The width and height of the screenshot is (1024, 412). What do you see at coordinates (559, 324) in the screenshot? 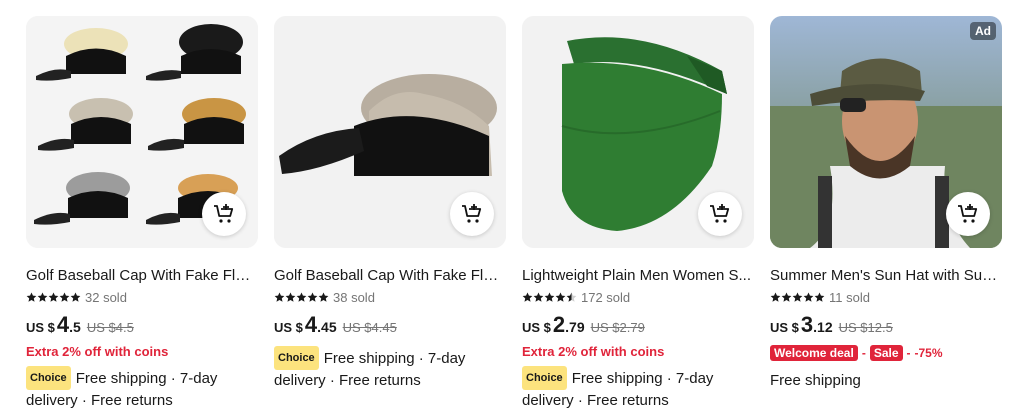
I see `price-integer: 2` at bounding box center [559, 324].